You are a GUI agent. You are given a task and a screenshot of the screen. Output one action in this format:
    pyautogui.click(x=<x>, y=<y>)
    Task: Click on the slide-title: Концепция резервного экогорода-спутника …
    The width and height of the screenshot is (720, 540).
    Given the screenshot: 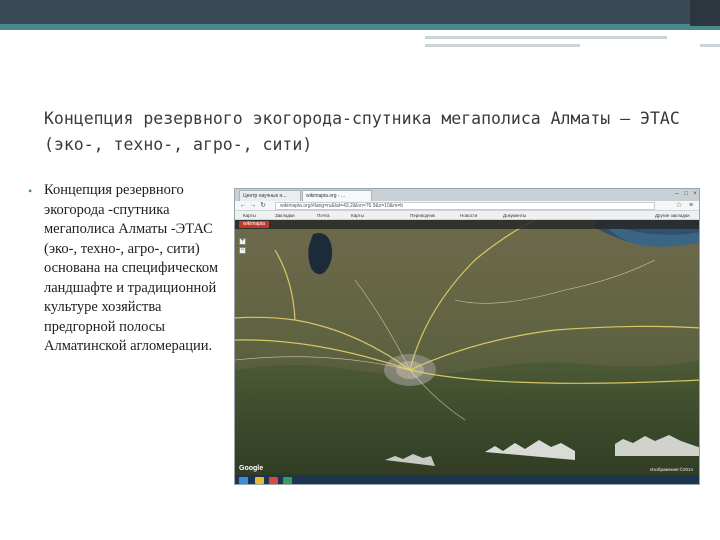 What is the action you would take?
    pyautogui.click(x=362, y=131)
    